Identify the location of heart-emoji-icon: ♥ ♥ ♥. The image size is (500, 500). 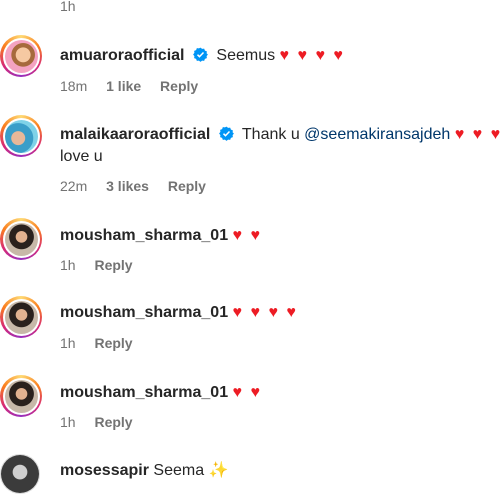
(477, 134).